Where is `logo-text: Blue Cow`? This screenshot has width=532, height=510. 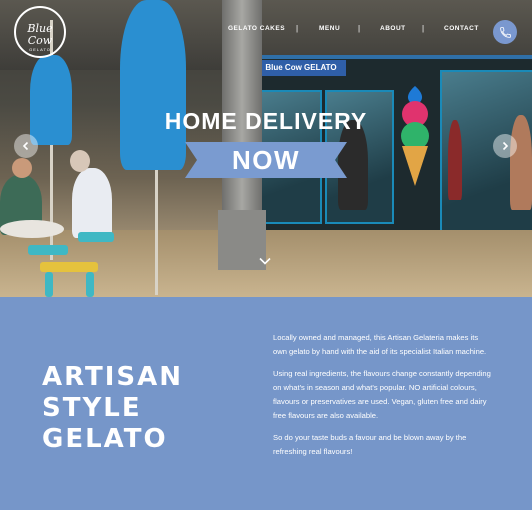
logo-text: Blue Cow is located at coordinates (40, 34).